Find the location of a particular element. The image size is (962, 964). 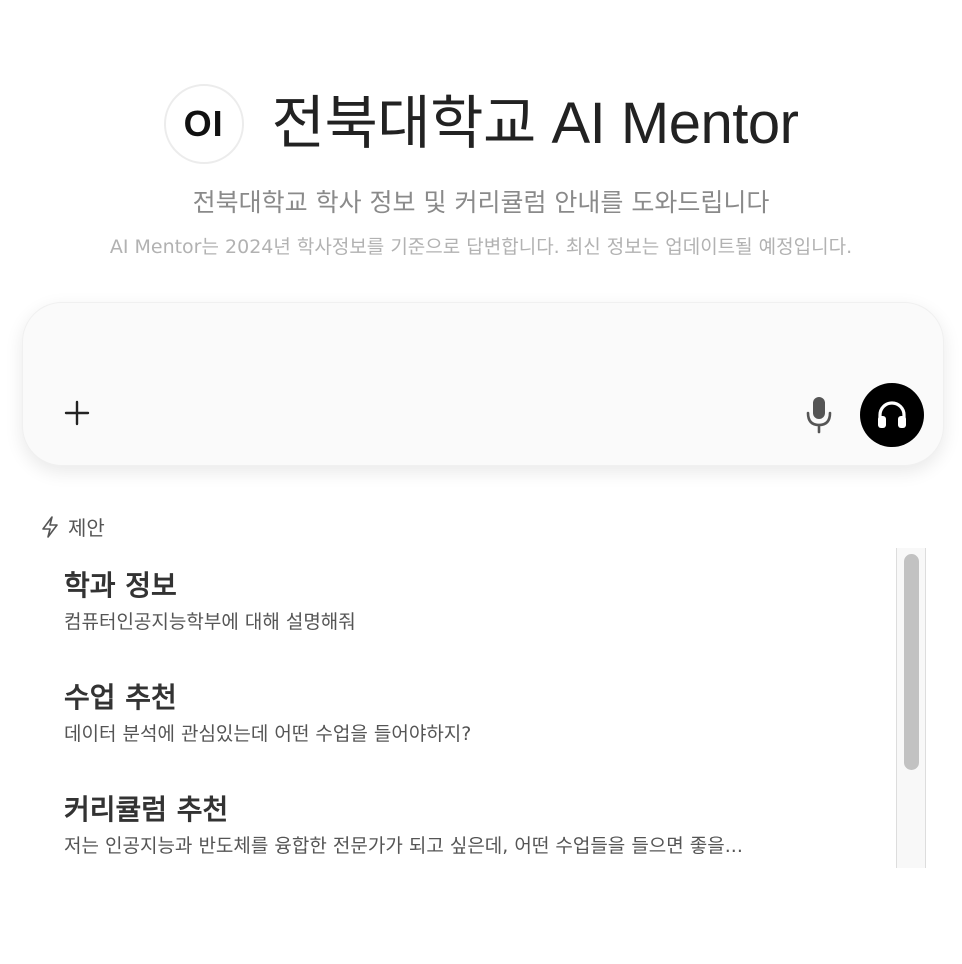

scrollbar-thumb is located at coordinates (911, 662).